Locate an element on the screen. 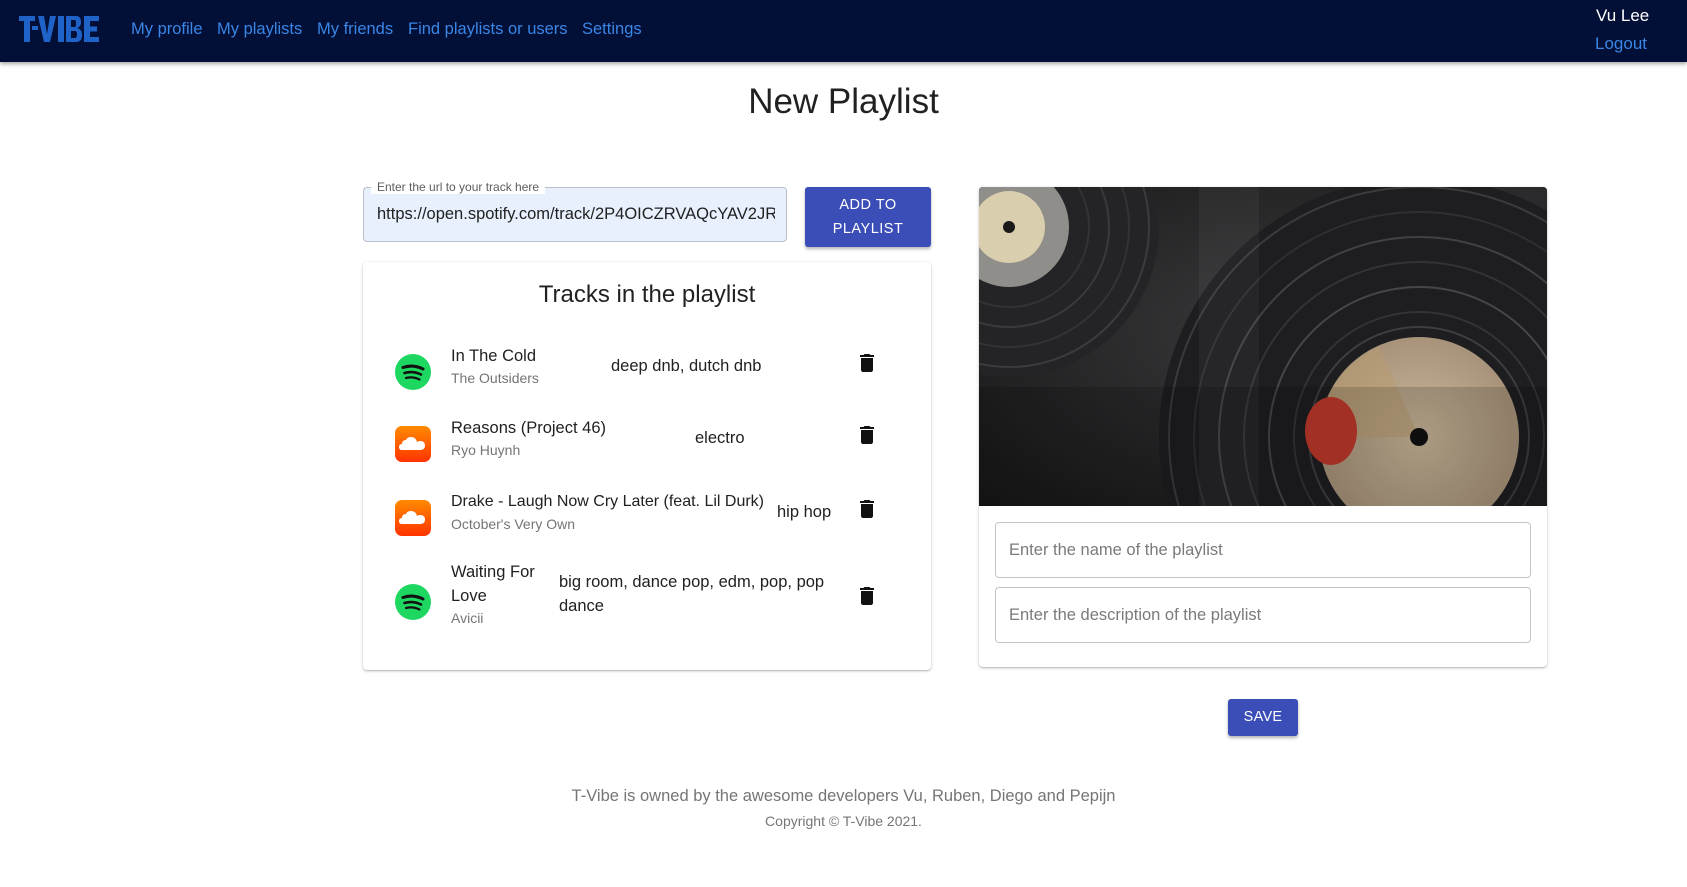  tvibe-logo is located at coordinates (59, 29).